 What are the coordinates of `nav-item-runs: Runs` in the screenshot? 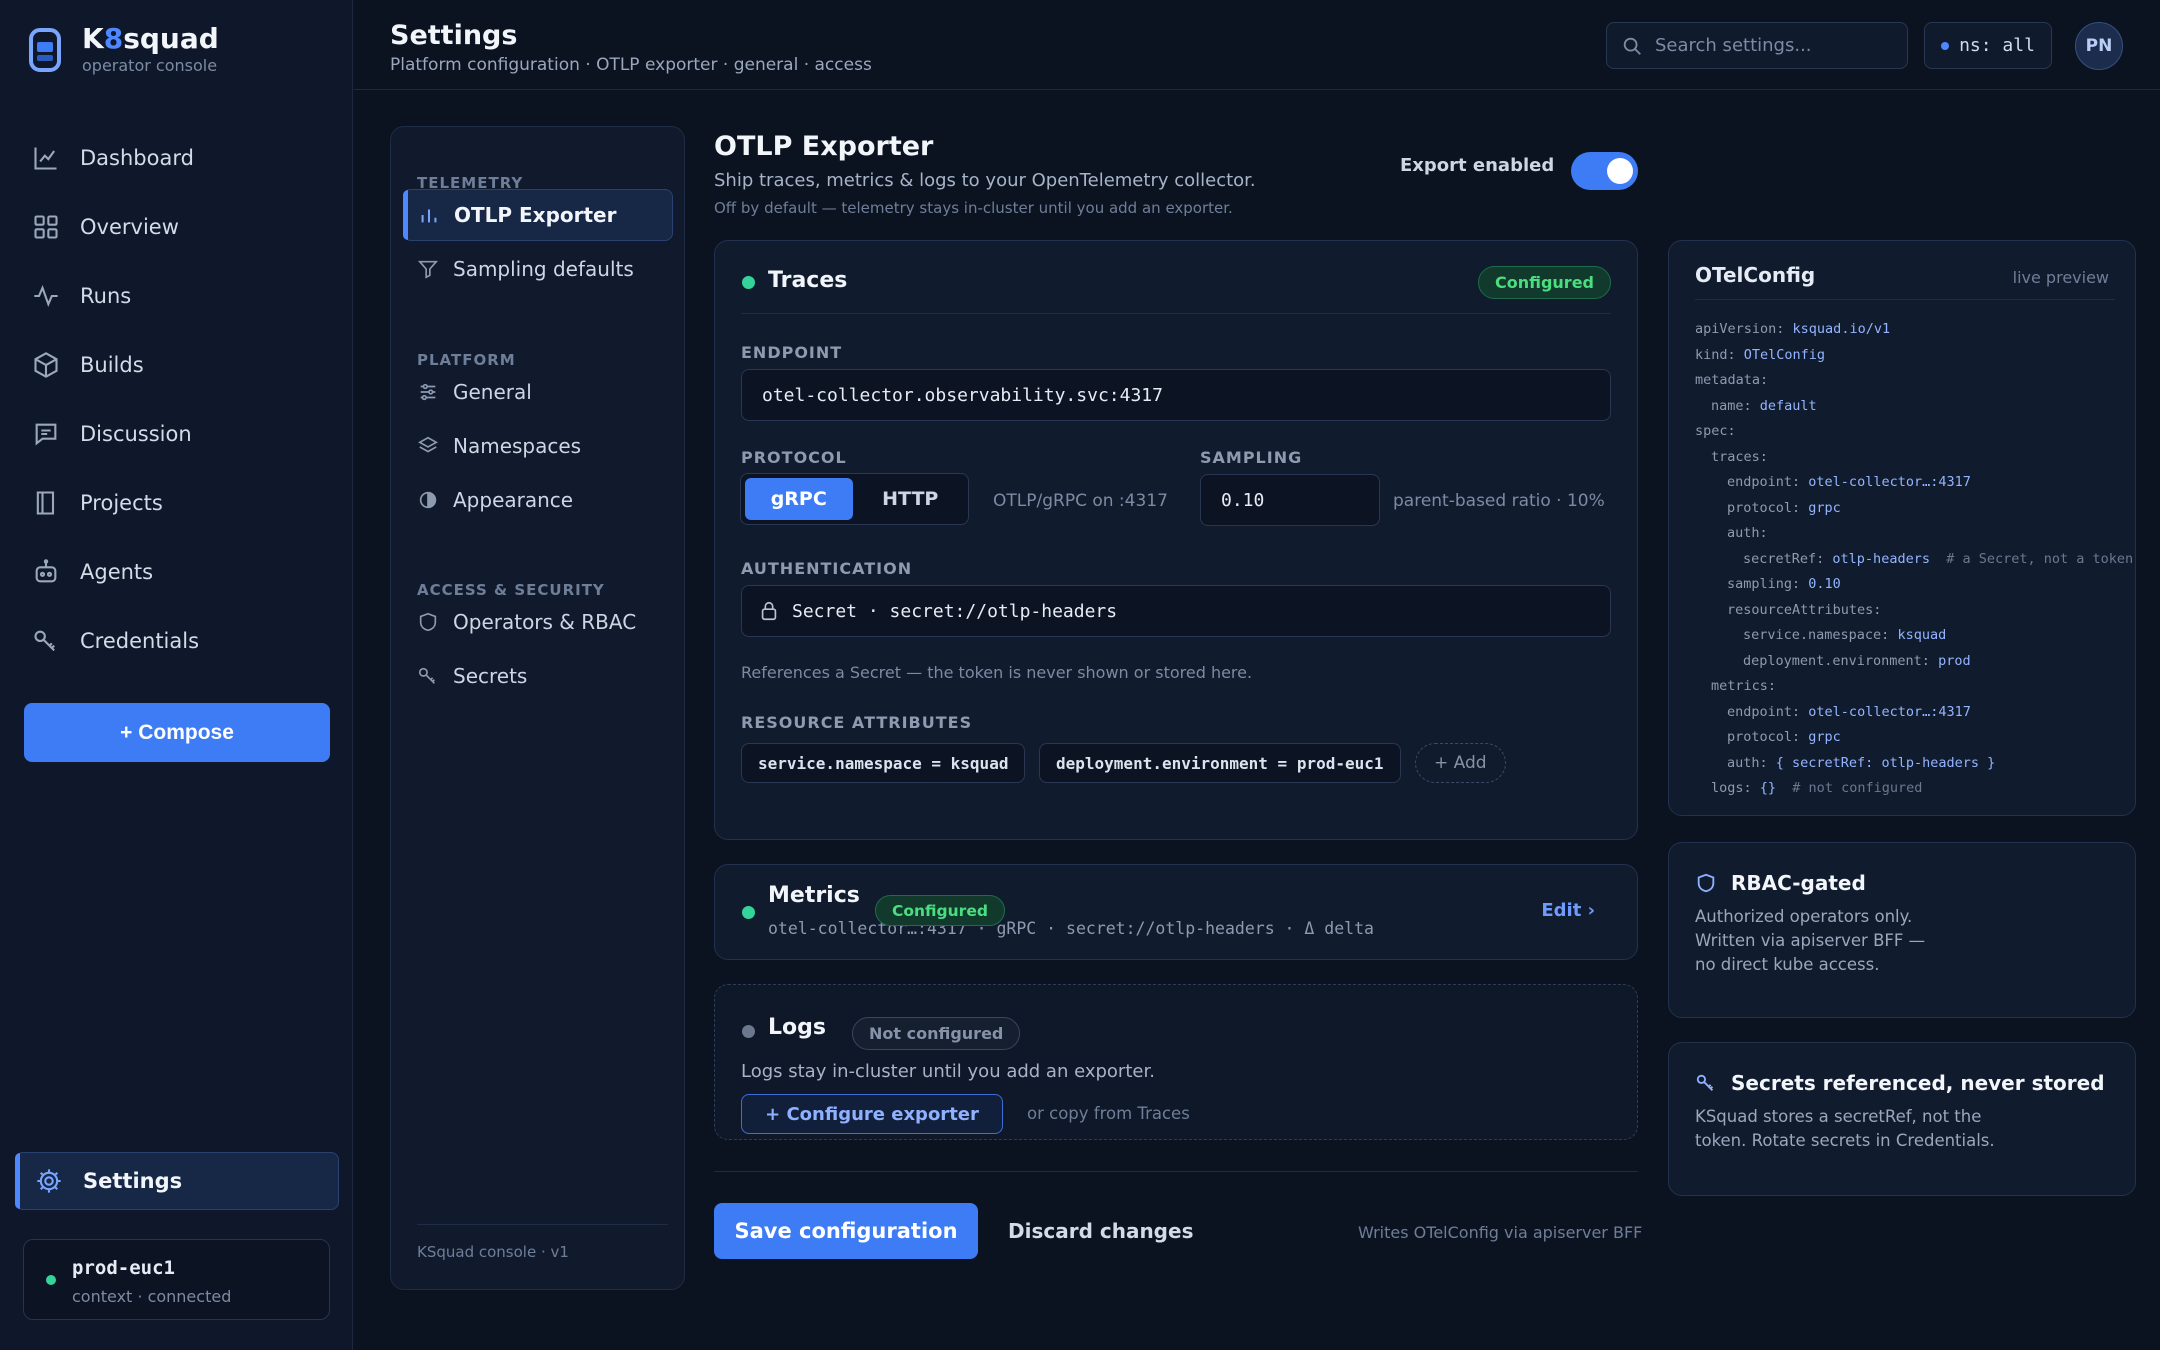 It's located at (176, 295).